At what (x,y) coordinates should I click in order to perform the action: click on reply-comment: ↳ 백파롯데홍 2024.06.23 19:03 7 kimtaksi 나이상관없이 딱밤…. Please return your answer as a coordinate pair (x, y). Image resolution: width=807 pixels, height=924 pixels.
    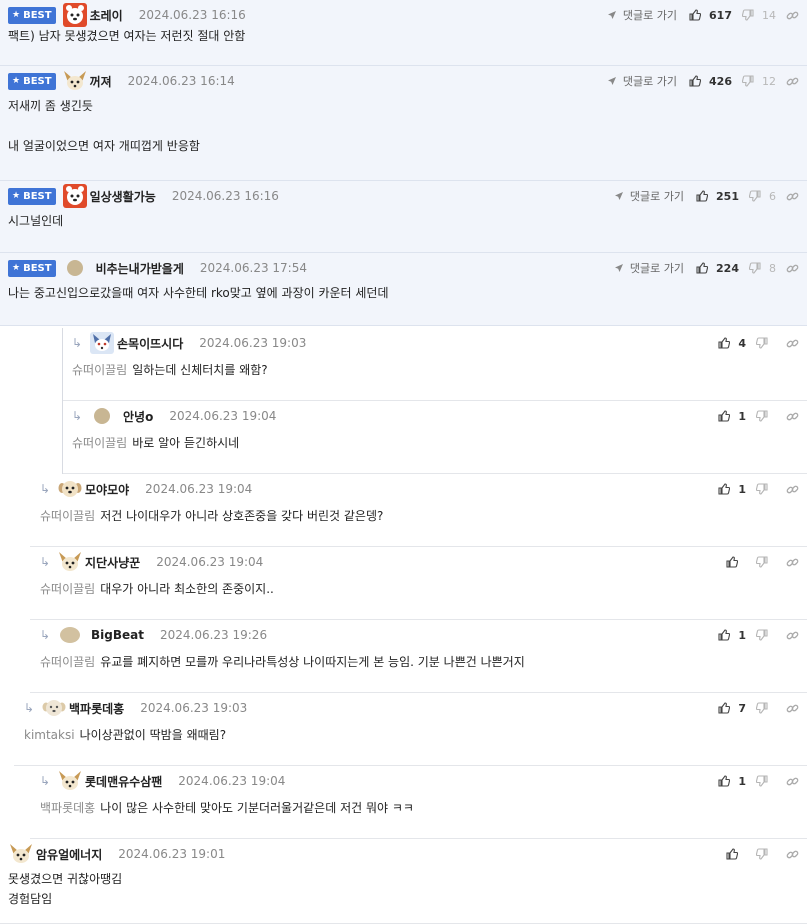
    Looking at the image, I should click on (410, 729).